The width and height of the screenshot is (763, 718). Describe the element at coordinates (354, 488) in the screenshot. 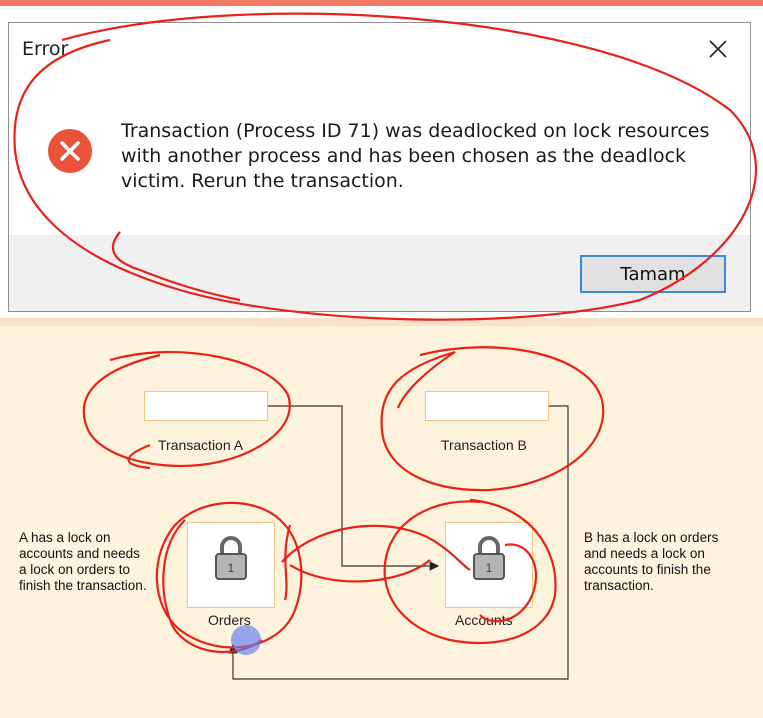

I see `connector-a-to-accounts` at that location.